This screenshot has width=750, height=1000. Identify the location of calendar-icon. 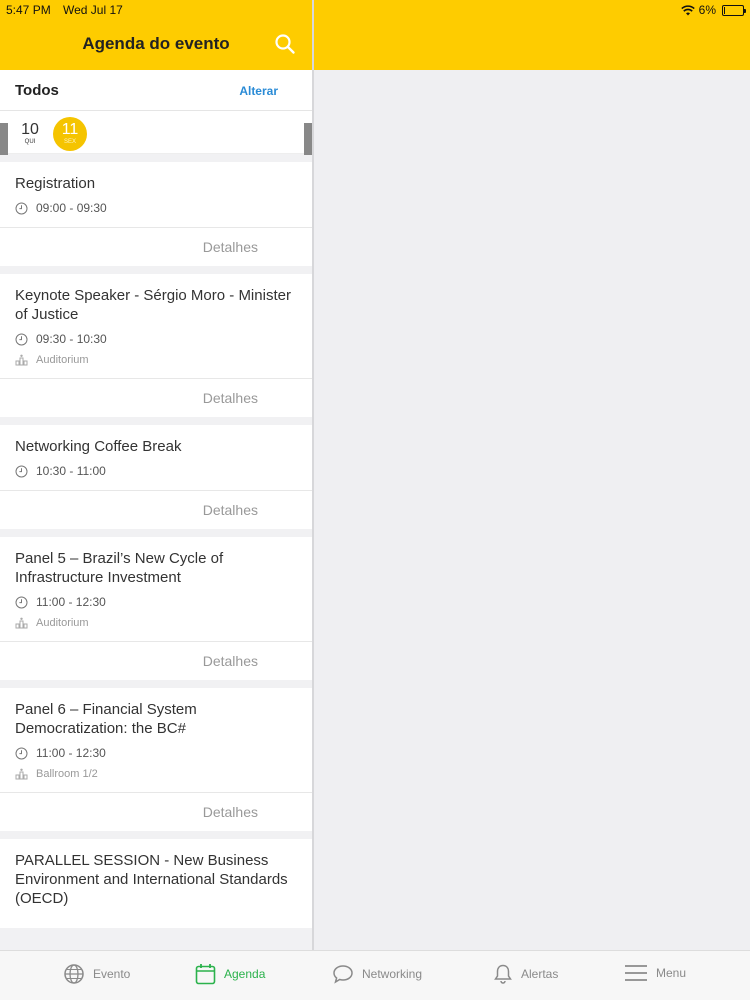
(205, 974).